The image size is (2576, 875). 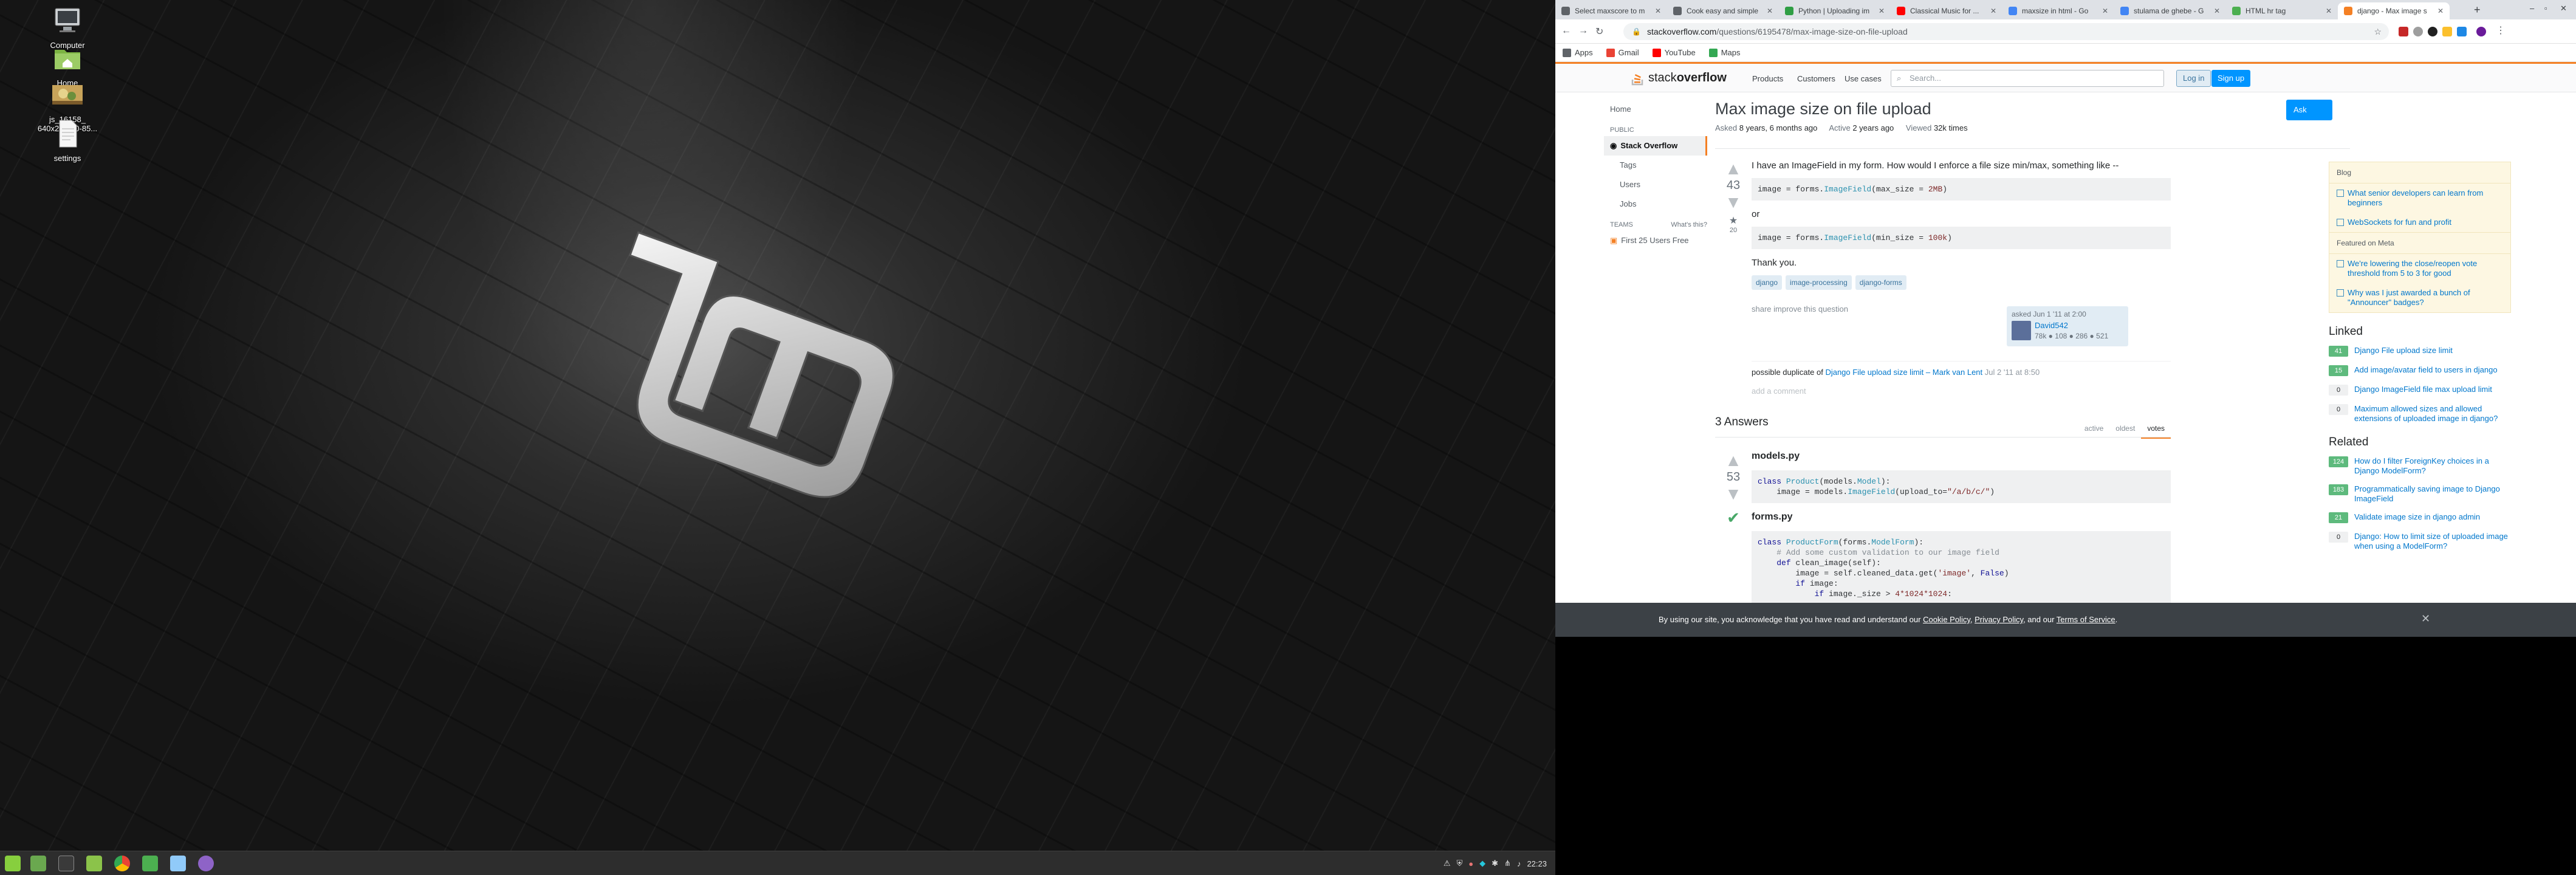 I want to click on nav-customers: Customers, so click(x=1816, y=78).